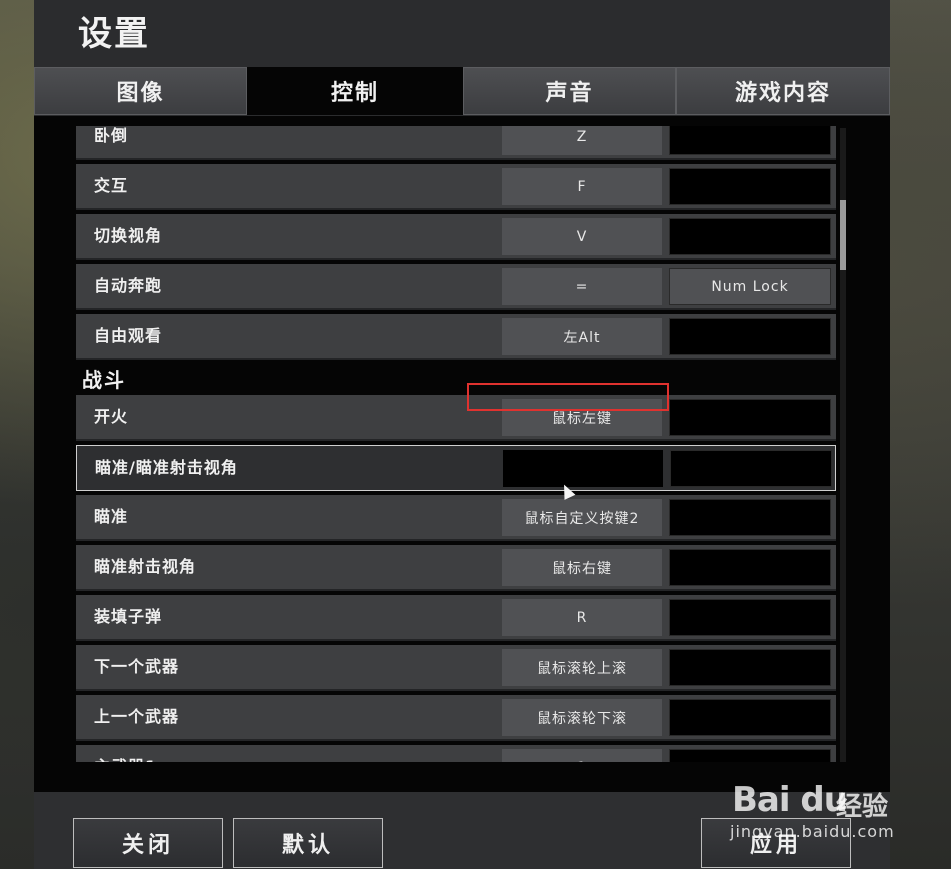  What do you see at coordinates (148, 843) in the screenshot?
I see `close-button: 关闭` at bounding box center [148, 843].